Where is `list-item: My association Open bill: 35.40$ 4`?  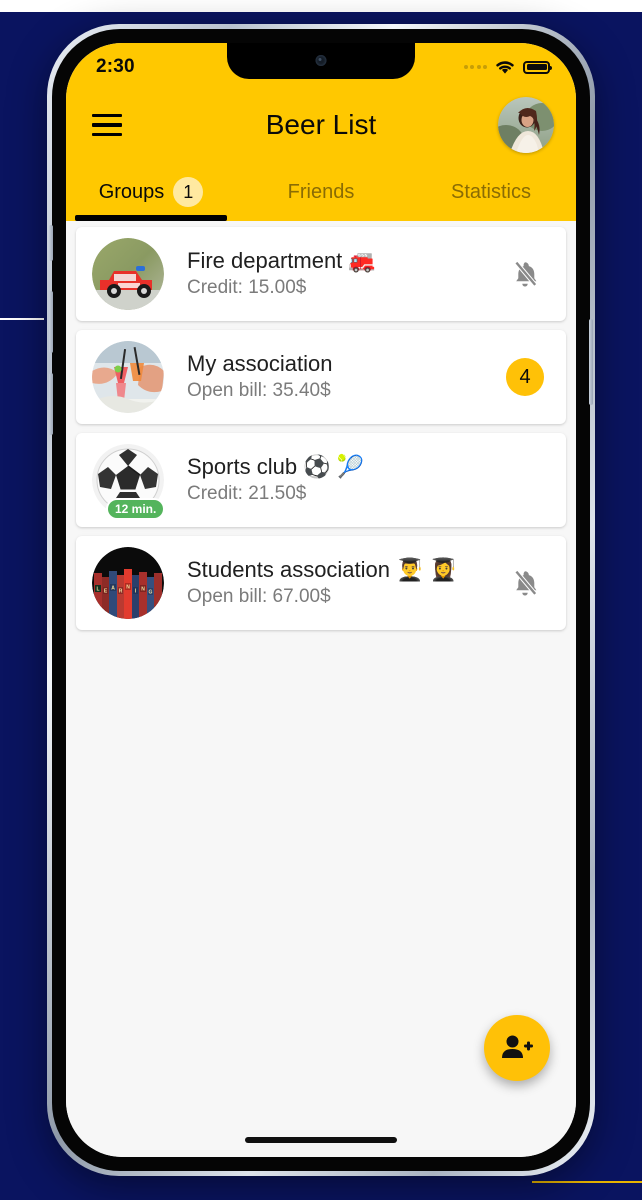 list-item: My association Open bill: 35.40$ 4 is located at coordinates (321, 377).